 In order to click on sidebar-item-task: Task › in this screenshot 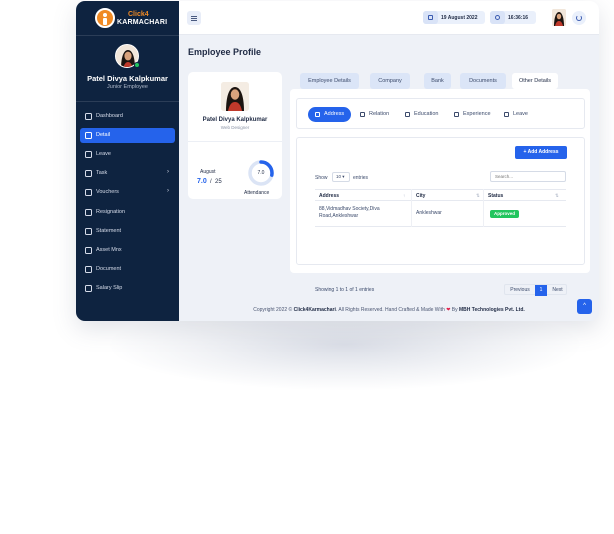, I will do `click(127, 173)`.